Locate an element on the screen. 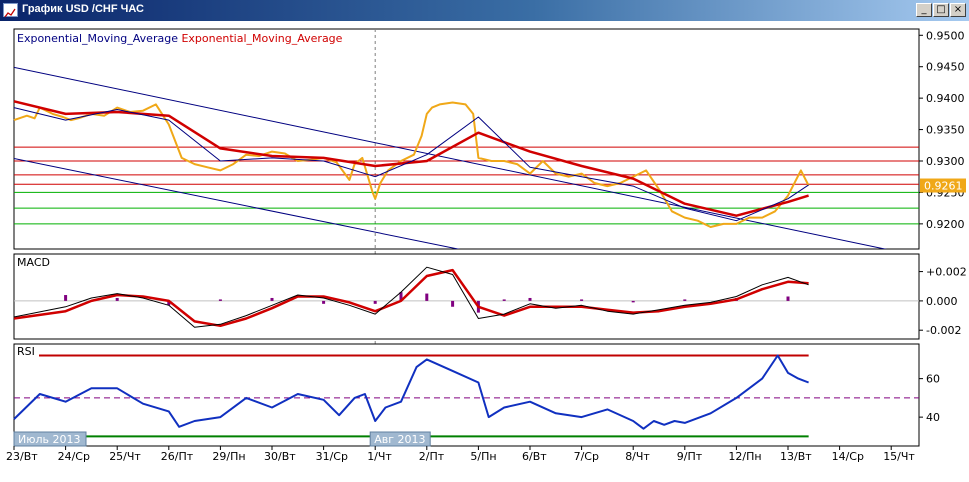  price-ytick-label: 0.9350 is located at coordinates (945, 130).